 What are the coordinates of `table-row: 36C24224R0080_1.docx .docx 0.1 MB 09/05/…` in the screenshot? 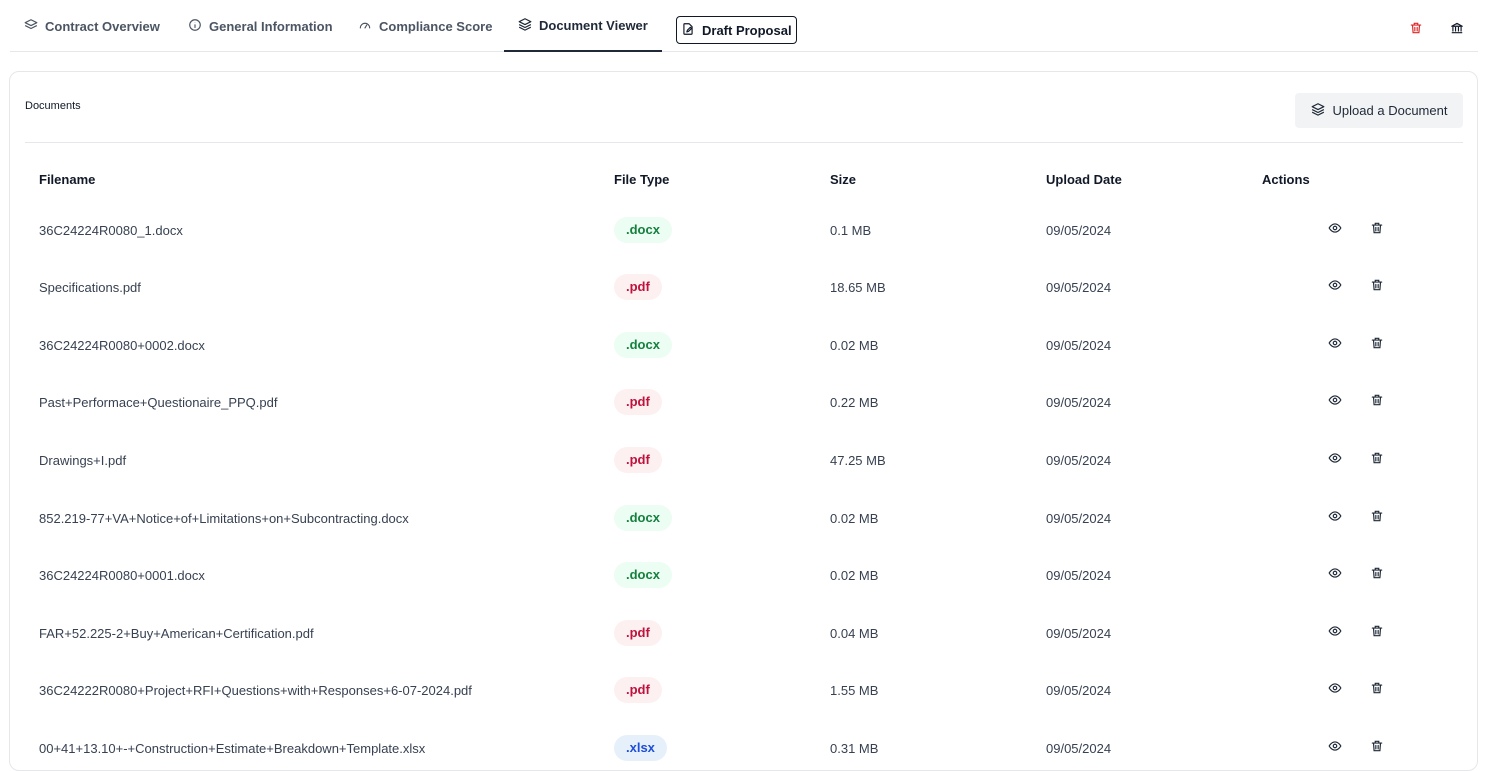 It's located at (744, 230).